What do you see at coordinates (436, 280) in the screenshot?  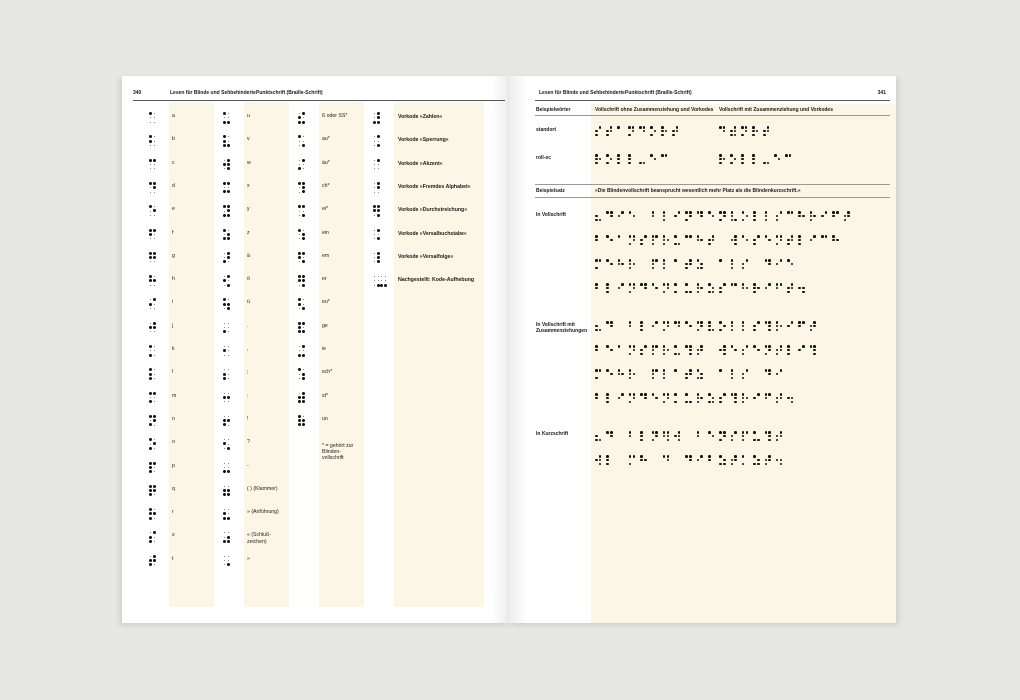 I see `braille-cell-label: Nachgestellt: Kode-Aufhebung` at bounding box center [436, 280].